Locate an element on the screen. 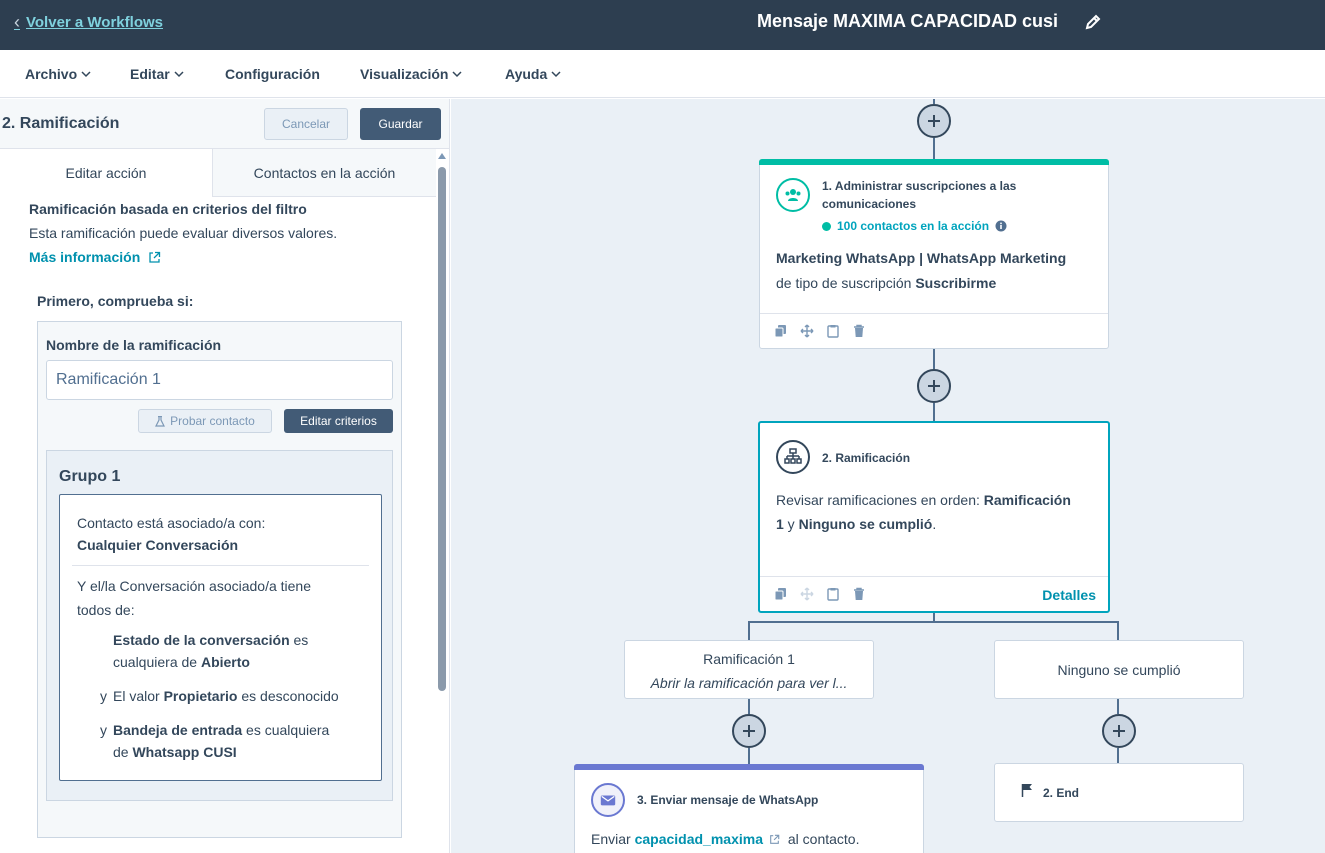  back-to-workflows-link: ‹ Volver a Workflows is located at coordinates (88, 22).